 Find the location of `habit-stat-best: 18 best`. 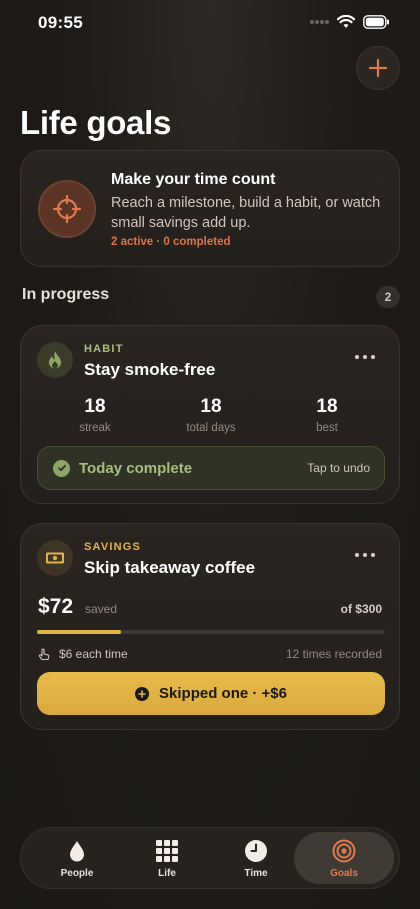

habit-stat-best: 18 best is located at coordinates (327, 415).